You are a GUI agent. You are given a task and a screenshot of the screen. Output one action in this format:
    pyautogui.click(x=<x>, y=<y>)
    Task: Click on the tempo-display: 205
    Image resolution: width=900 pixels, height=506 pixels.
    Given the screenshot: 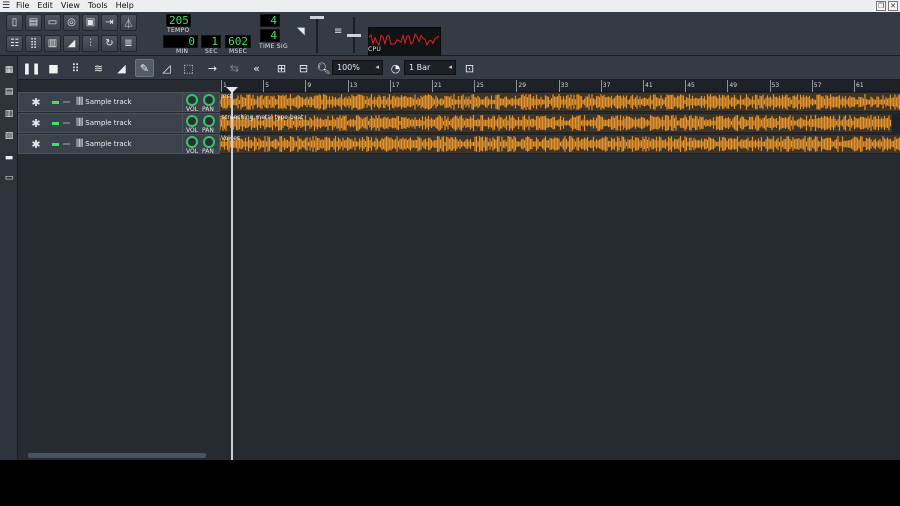 What is the action you would take?
    pyautogui.click(x=178, y=20)
    